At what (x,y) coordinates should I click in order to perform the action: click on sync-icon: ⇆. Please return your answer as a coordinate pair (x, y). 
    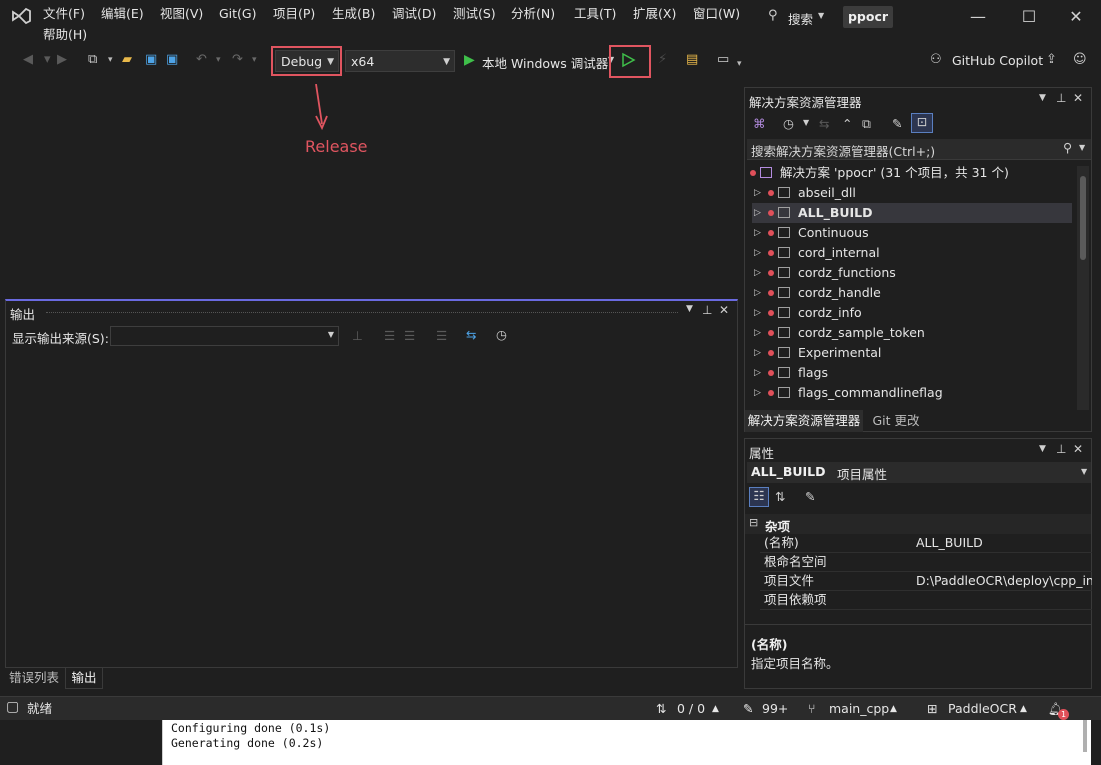
    Looking at the image, I should click on (824, 123).